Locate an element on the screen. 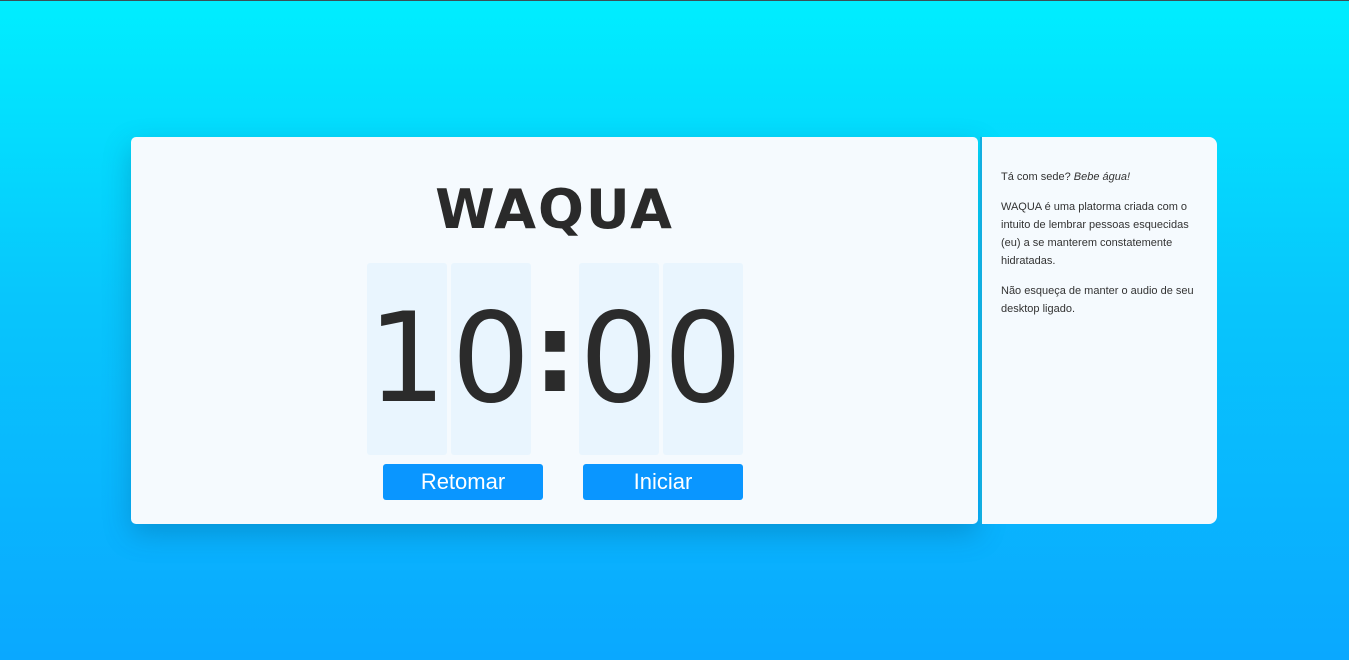  start-button: Iniciar is located at coordinates (663, 482).